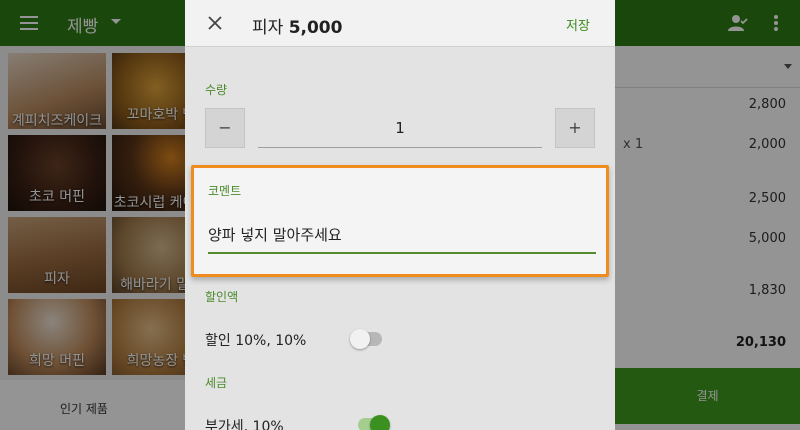  Describe the element at coordinates (275, 234) in the screenshot. I see `comment-input: 양파 넣지 말아주세요` at that location.